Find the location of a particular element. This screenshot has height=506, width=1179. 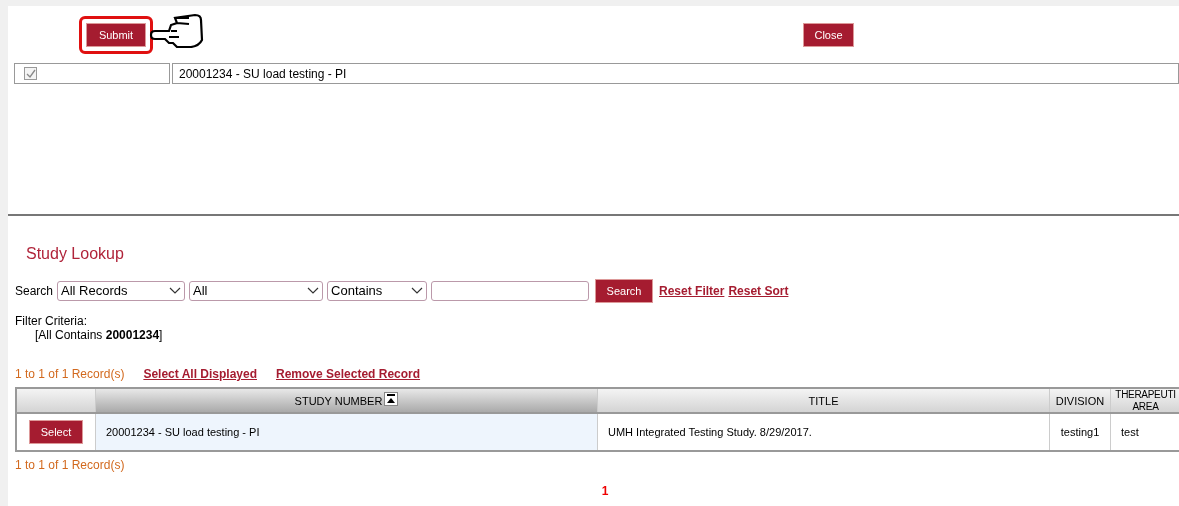

filter-dropdown: All Records is located at coordinates (121, 291).